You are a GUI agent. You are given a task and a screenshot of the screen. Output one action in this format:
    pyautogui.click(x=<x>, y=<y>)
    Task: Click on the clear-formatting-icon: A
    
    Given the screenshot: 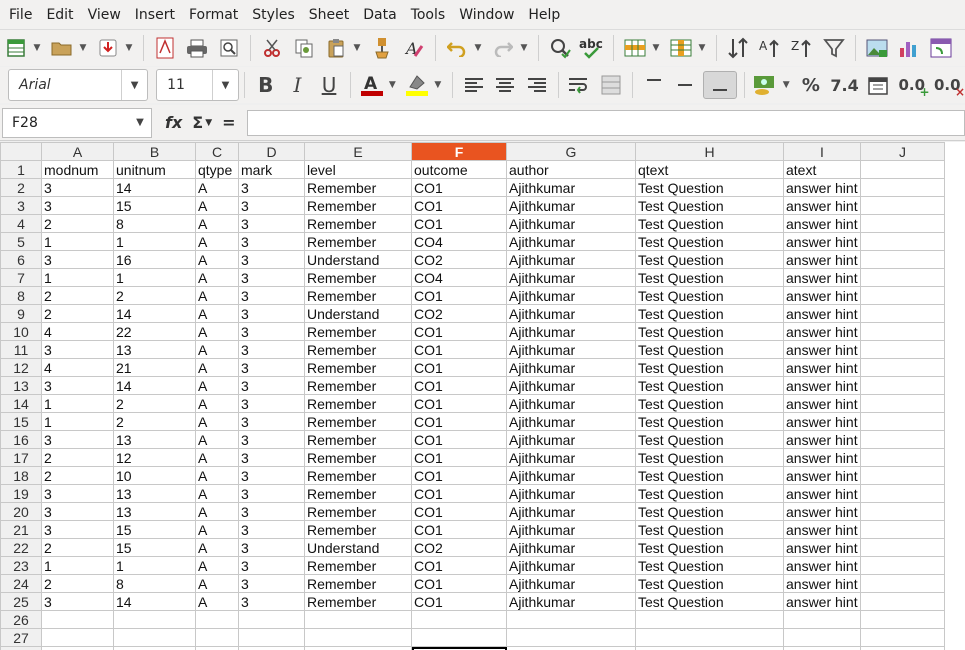 What is the action you would take?
    pyautogui.click(x=414, y=48)
    